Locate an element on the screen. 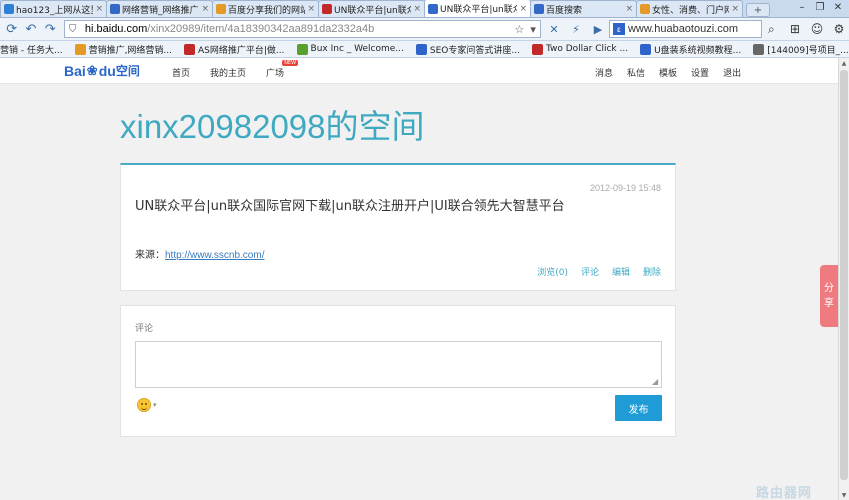  search-icon: ⌕ is located at coordinates (771, 29).